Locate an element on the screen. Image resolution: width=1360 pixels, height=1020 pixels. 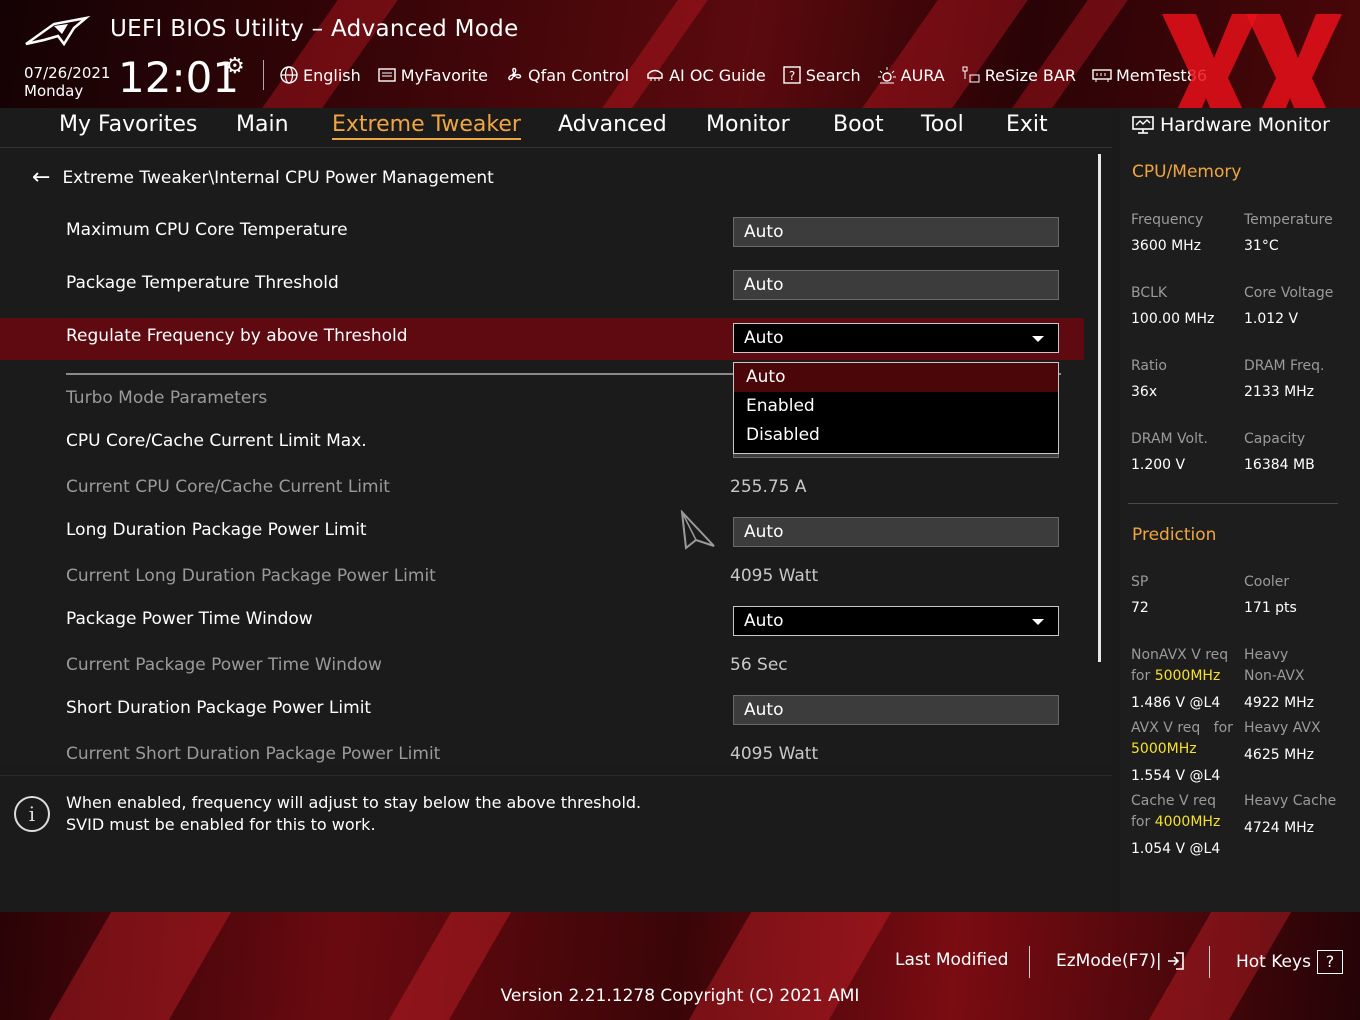
value-current-short-duration-power-limit: 4095 Watt is located at coordinates (774, 754).